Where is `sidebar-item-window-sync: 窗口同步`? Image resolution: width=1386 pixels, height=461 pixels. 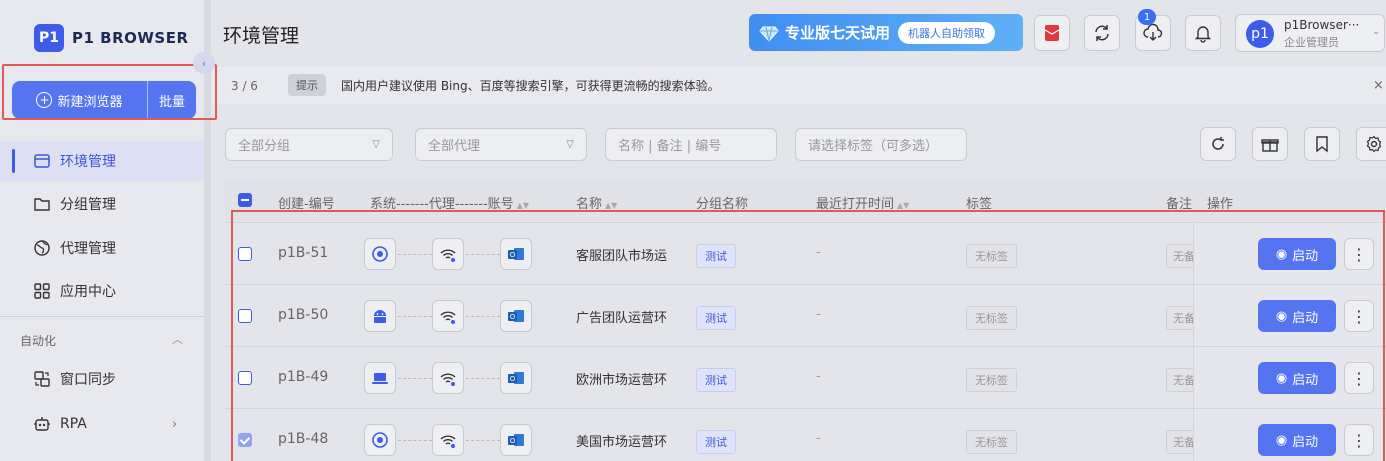 sidebar-item-window-sync: 窗口同步 is located at coordinates (102, 379).